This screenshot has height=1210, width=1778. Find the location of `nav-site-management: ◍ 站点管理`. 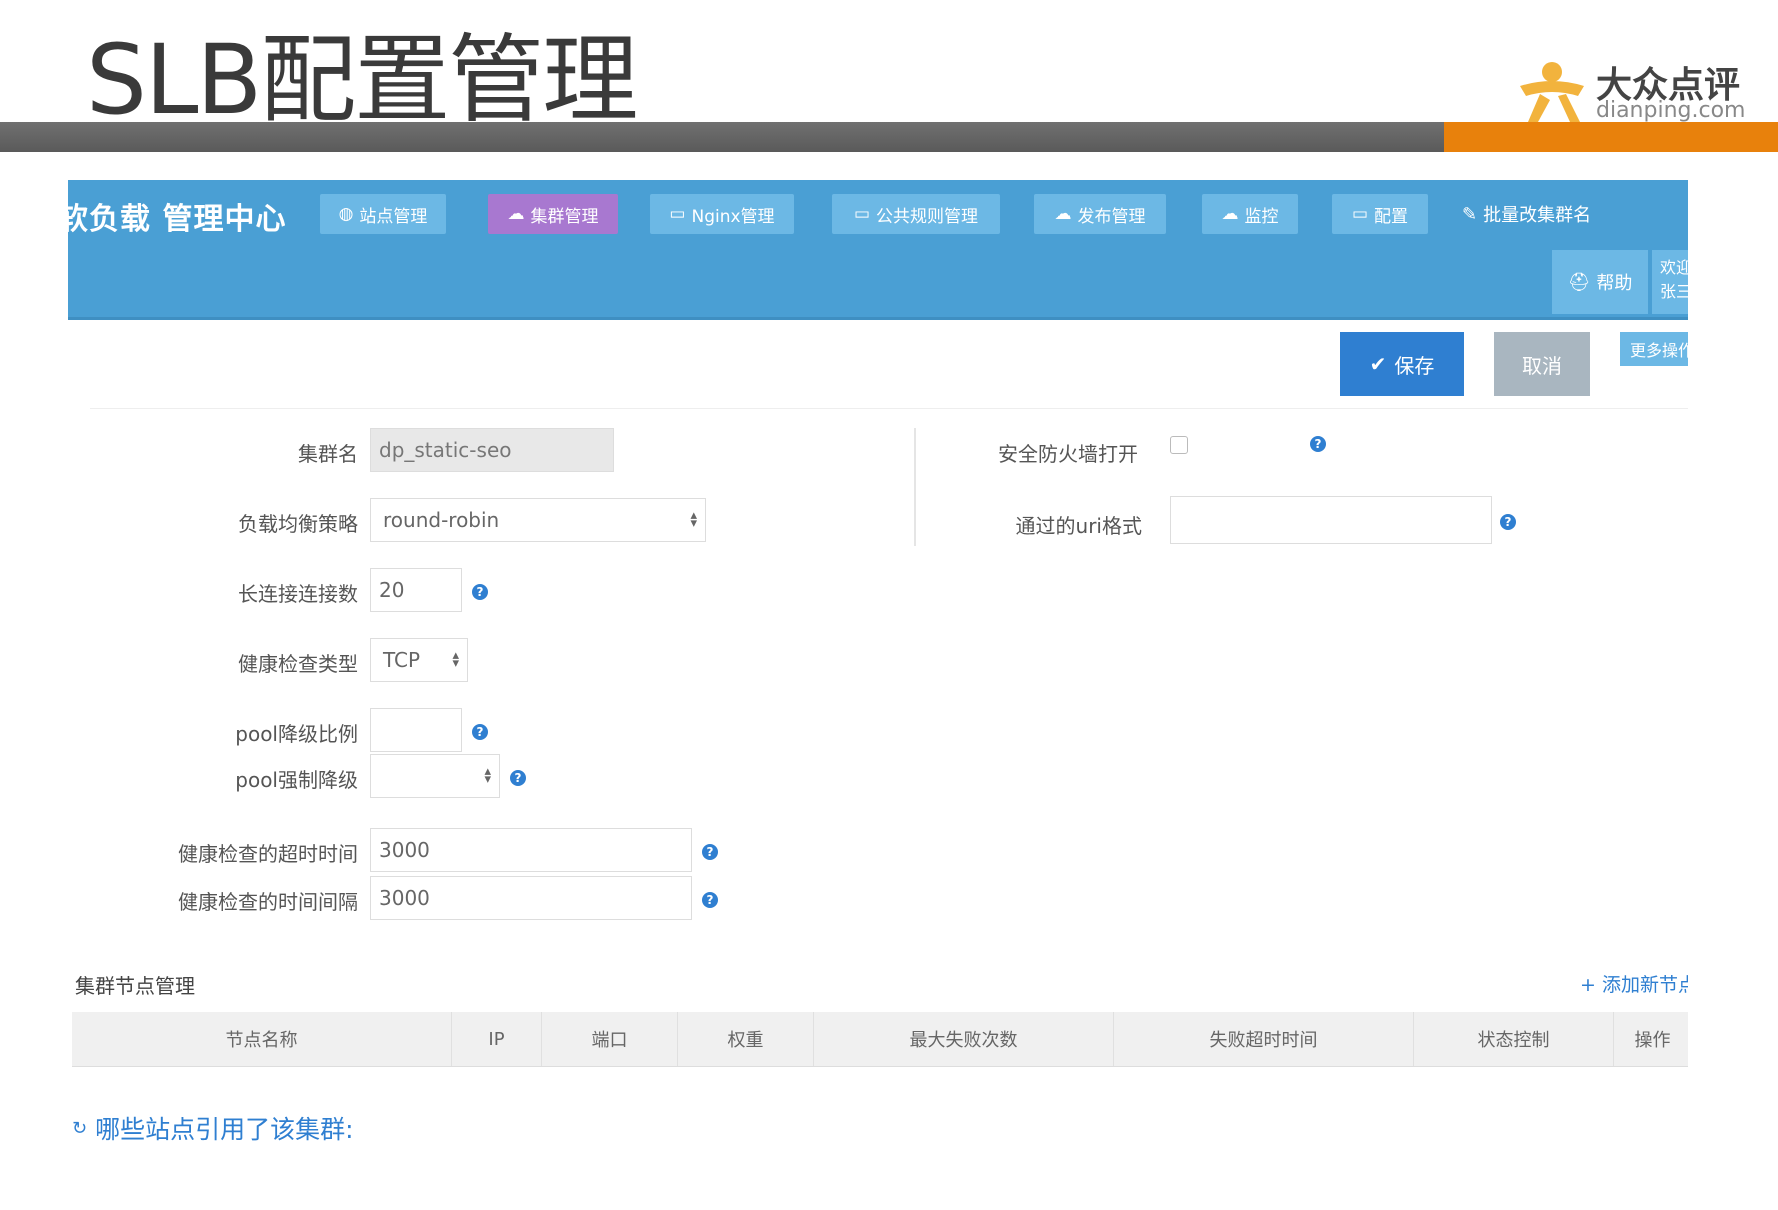

nav-site-management: ◍ 站点管理 is located at coordinates (383, 214).